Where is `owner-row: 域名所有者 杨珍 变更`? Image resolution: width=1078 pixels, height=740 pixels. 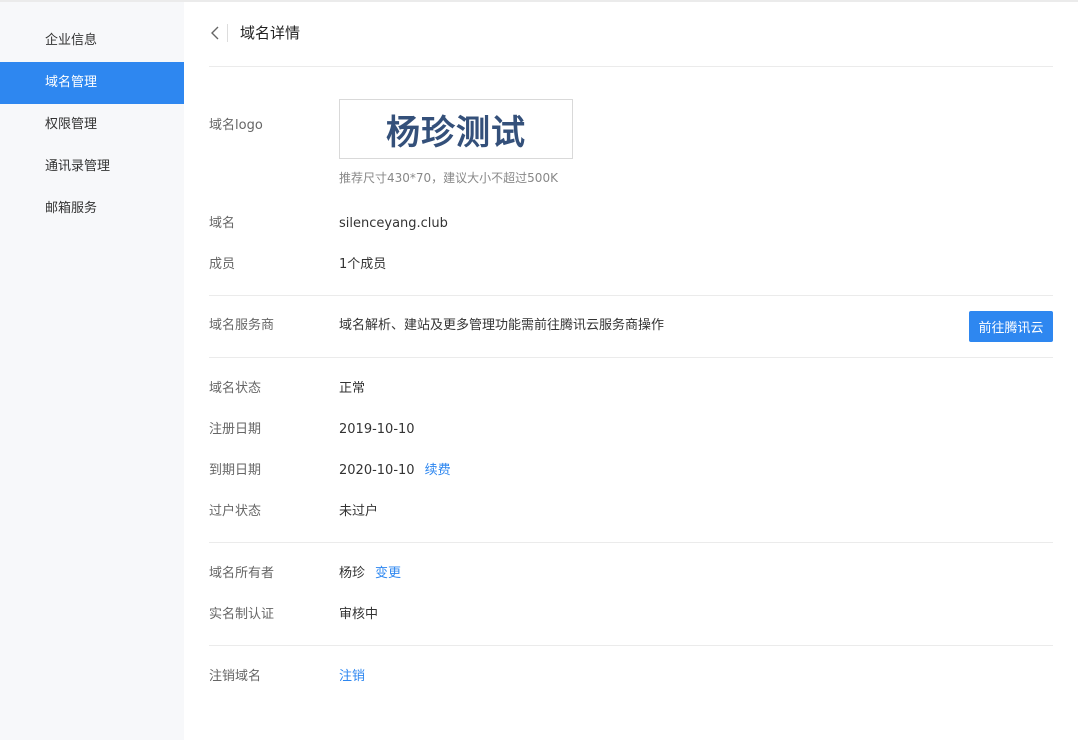
owner-row: 域名所有者 杨珍 变更 is located at coordinates (631, 573).